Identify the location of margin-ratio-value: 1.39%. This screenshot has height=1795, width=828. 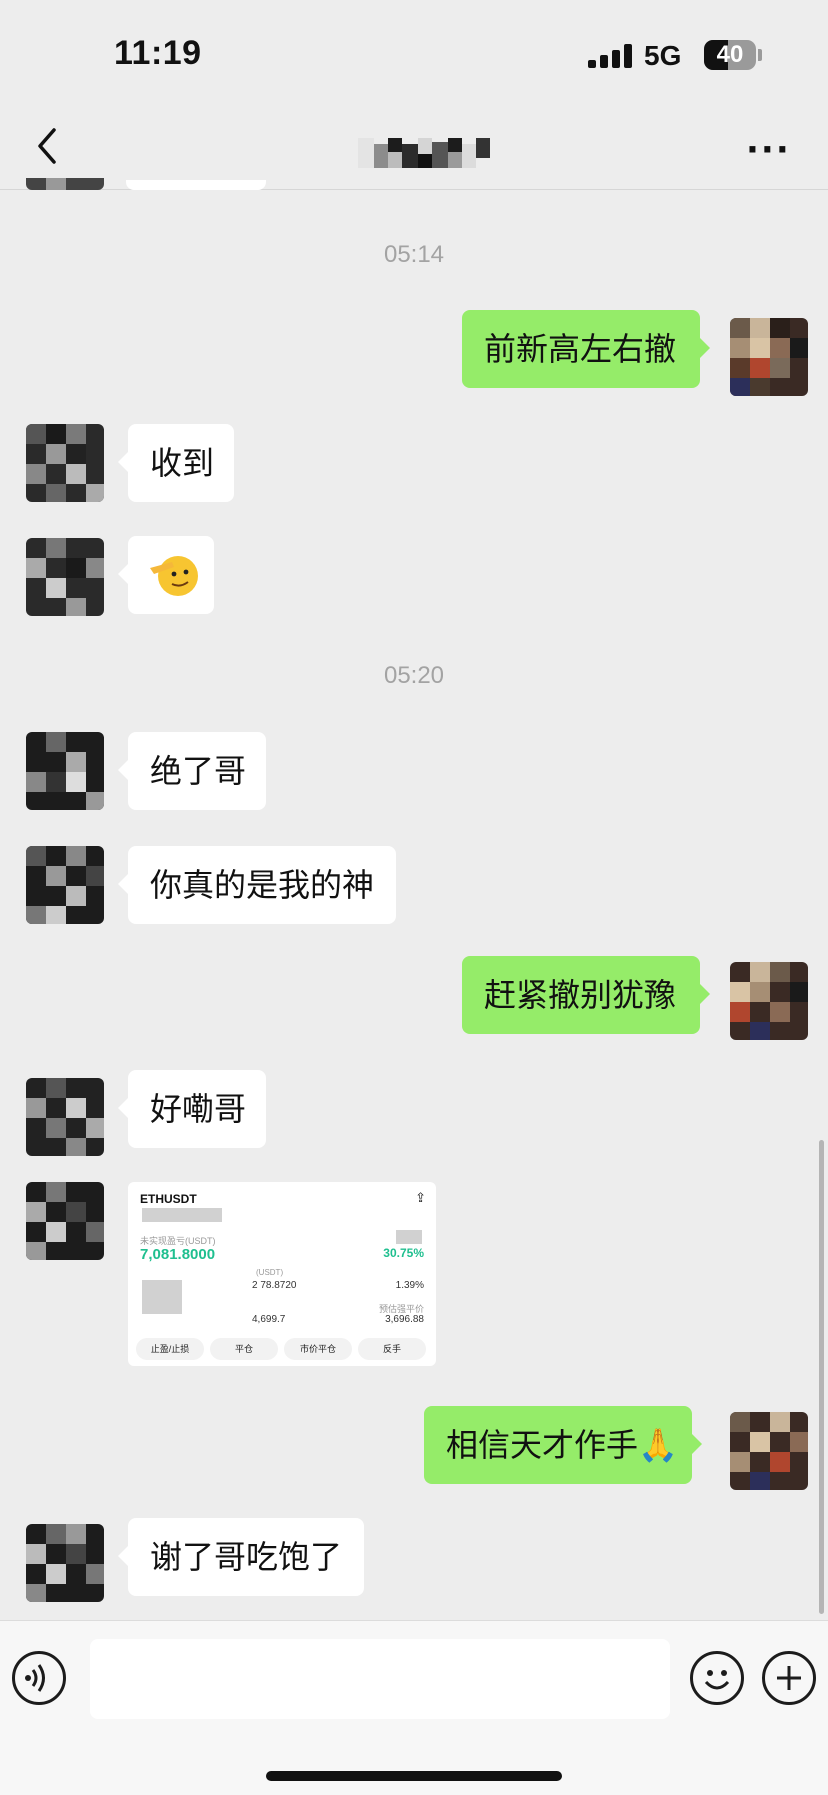
(409, 1285).